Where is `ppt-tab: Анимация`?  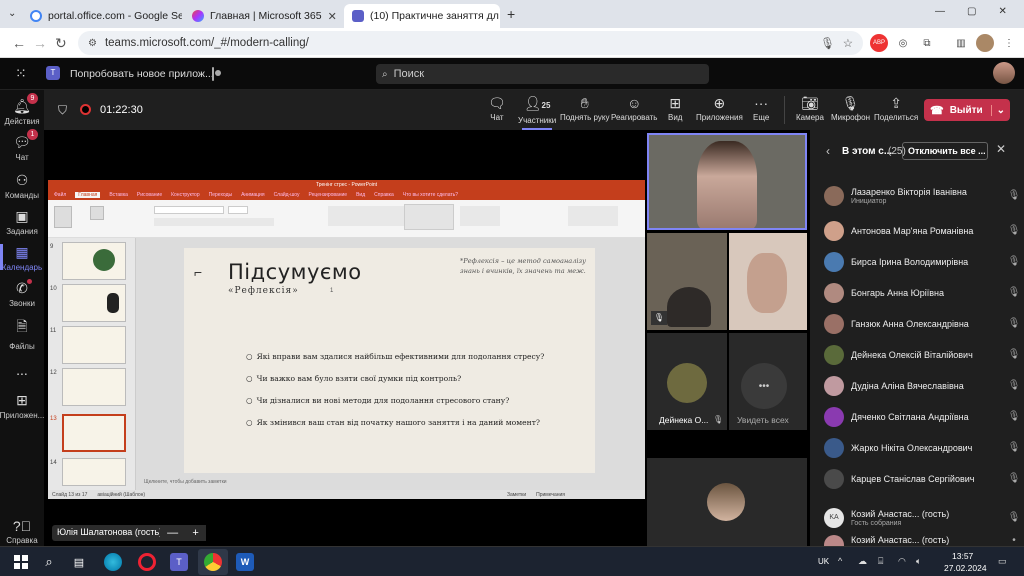
ppt-tab: Анимация is located at coordinates (252, 195).